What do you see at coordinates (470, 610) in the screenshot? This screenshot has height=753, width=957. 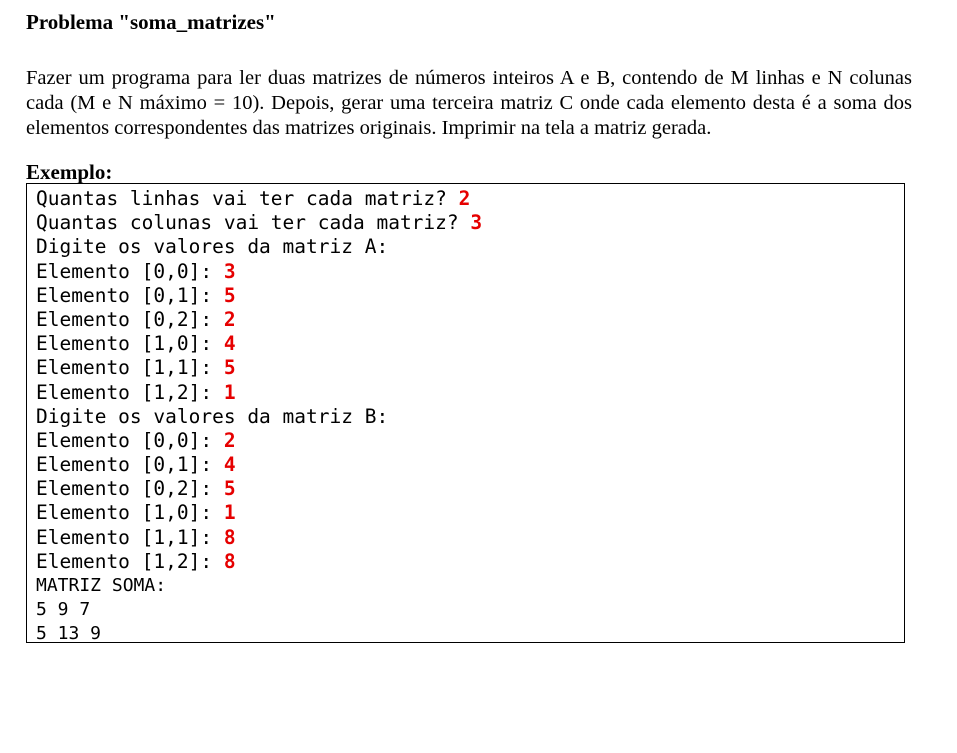 I see `console-line: 5 9 7` at bounding box center [470, 610].